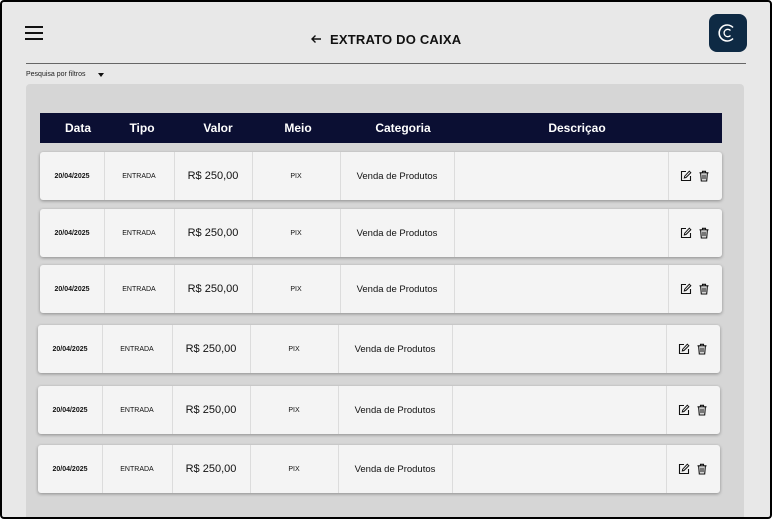  Describe the element at coordinates (77, 128) in the screenshot. I see `column-header-data: Data` at that location.